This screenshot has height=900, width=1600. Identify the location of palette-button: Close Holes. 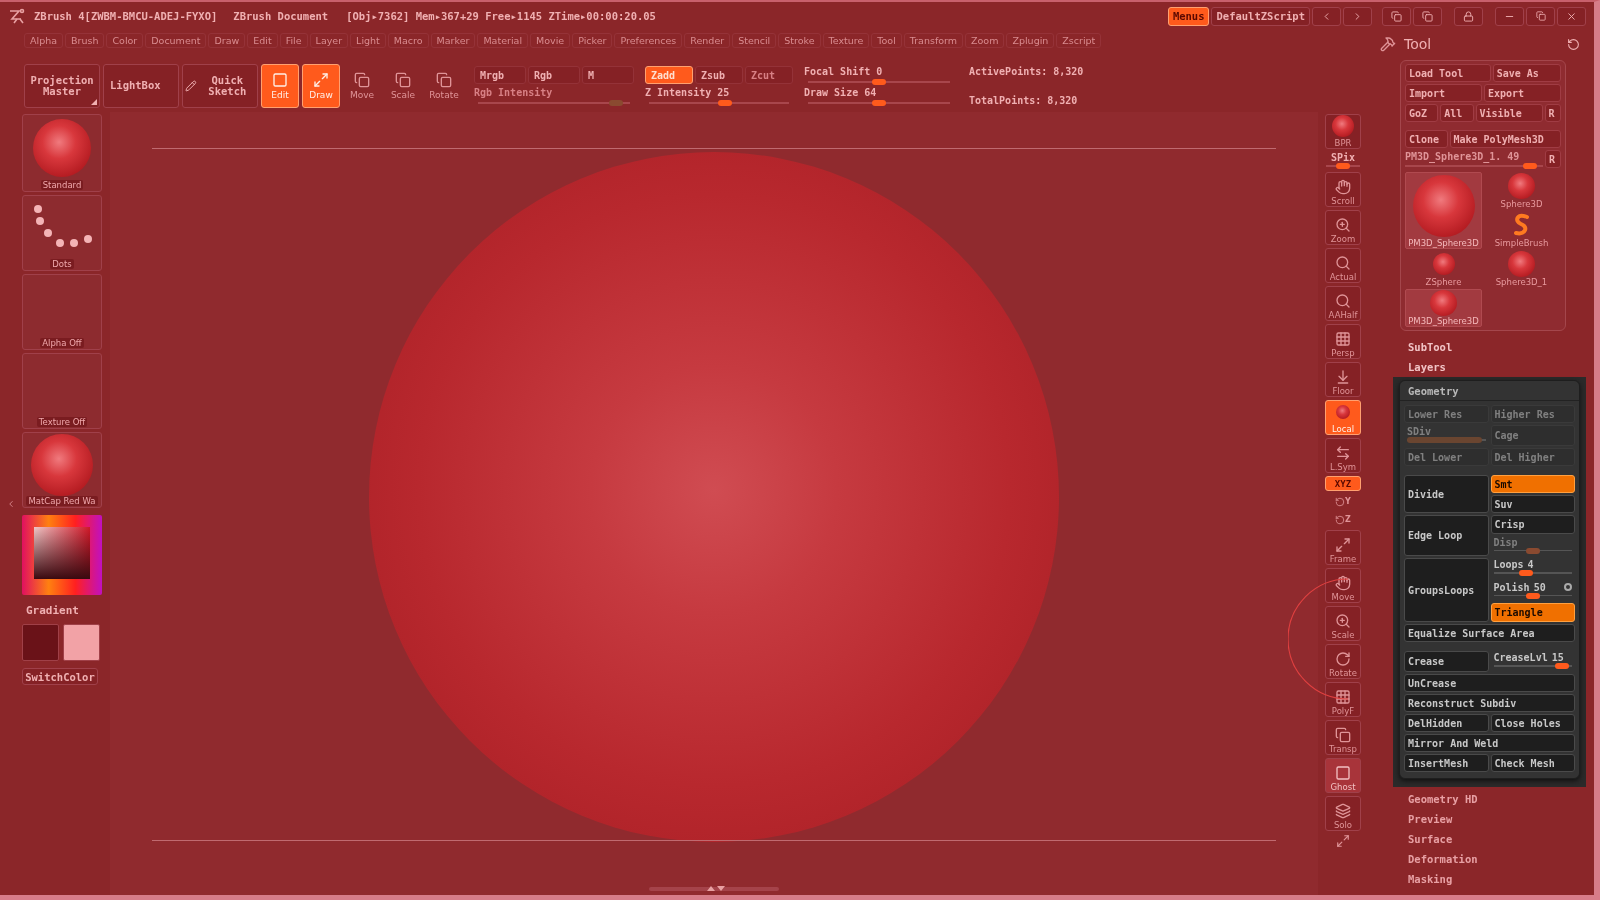
(1532, 723).